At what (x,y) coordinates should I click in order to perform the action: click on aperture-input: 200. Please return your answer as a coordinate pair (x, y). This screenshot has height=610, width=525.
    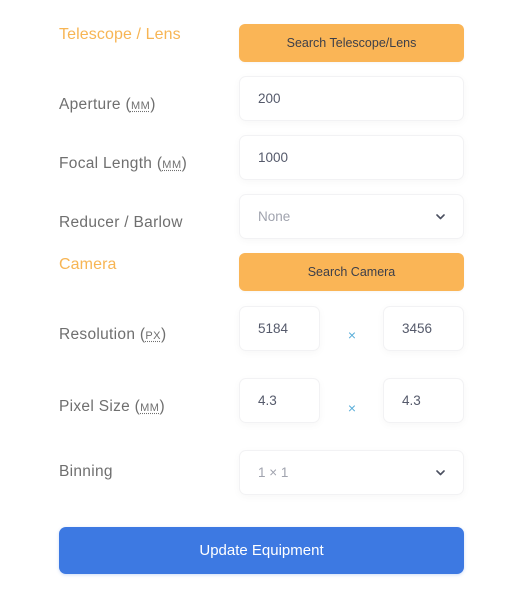
    Looking at the image, I should click on (351, 98).